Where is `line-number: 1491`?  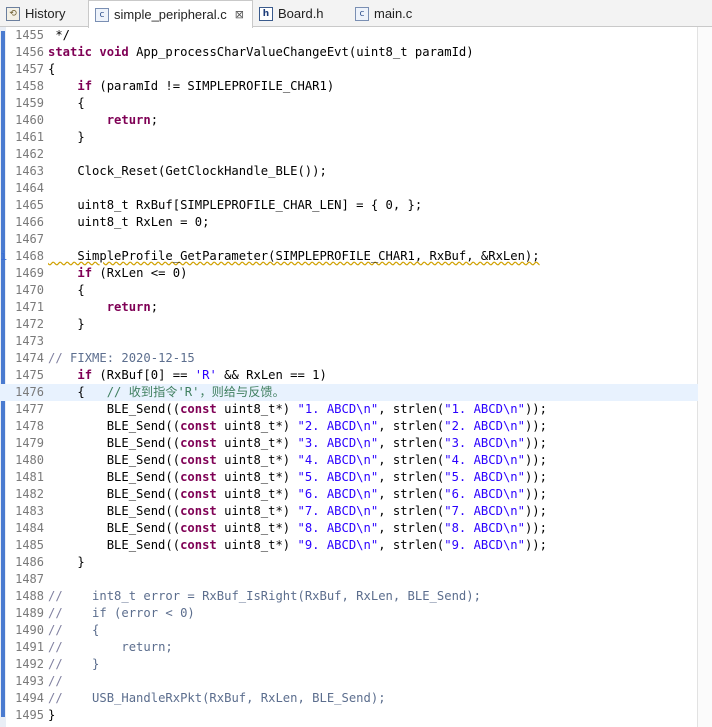
line-number: 1491 is located at coordinates (29, 647).